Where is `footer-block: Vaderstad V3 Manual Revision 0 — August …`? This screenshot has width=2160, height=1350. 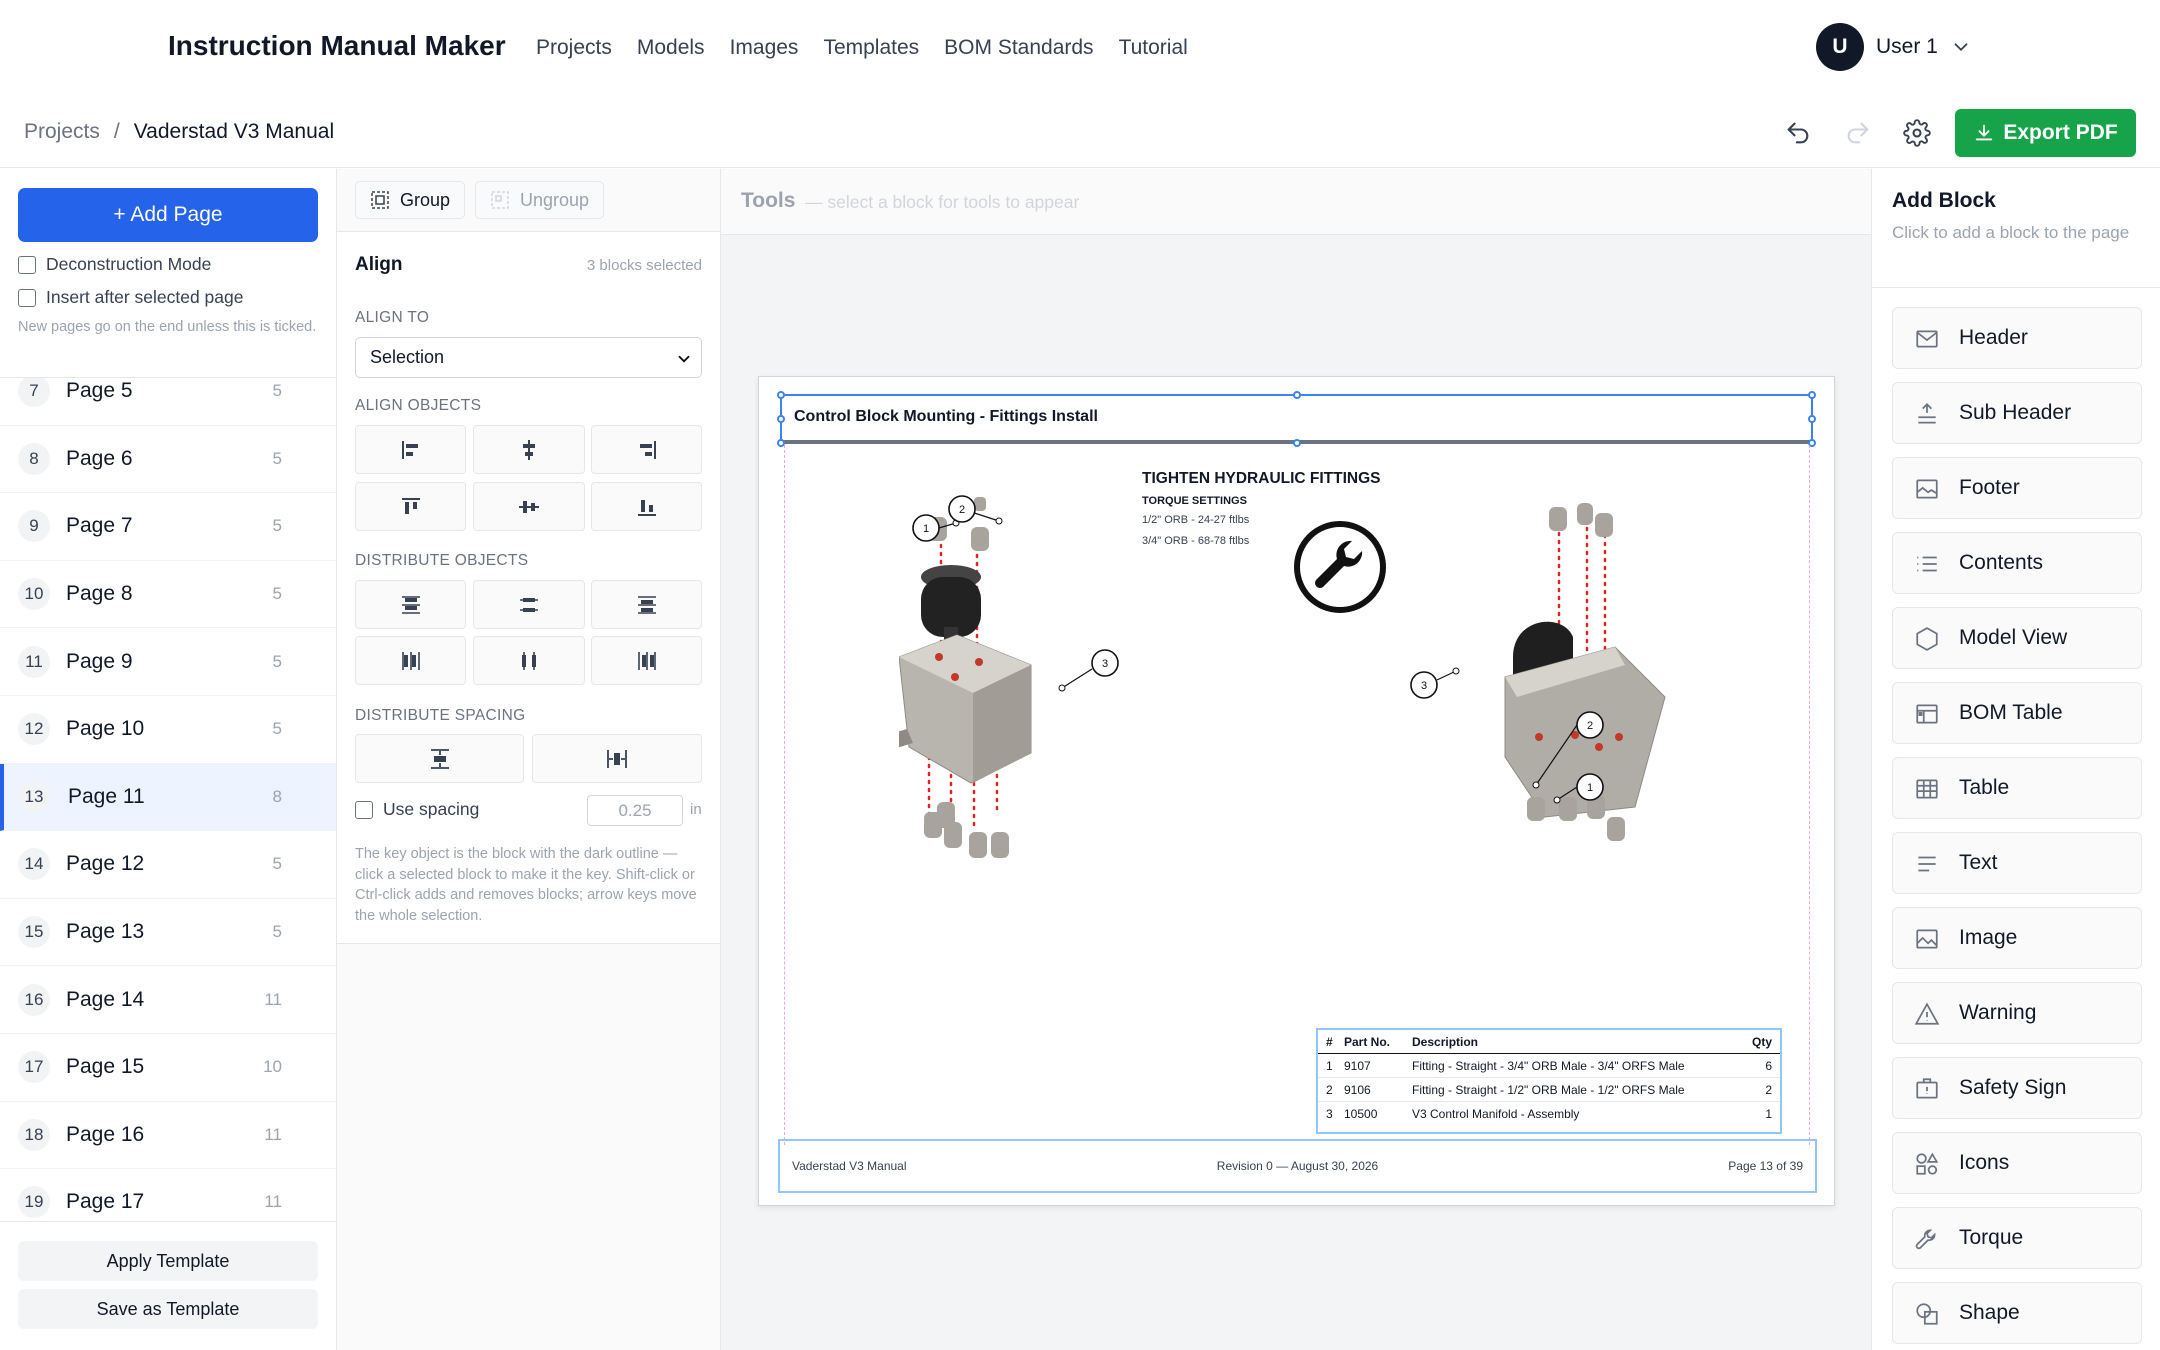
footer-block: Vaderstad V3 Manual Revision 0 — August … is located at coordinates (1297, 1166).